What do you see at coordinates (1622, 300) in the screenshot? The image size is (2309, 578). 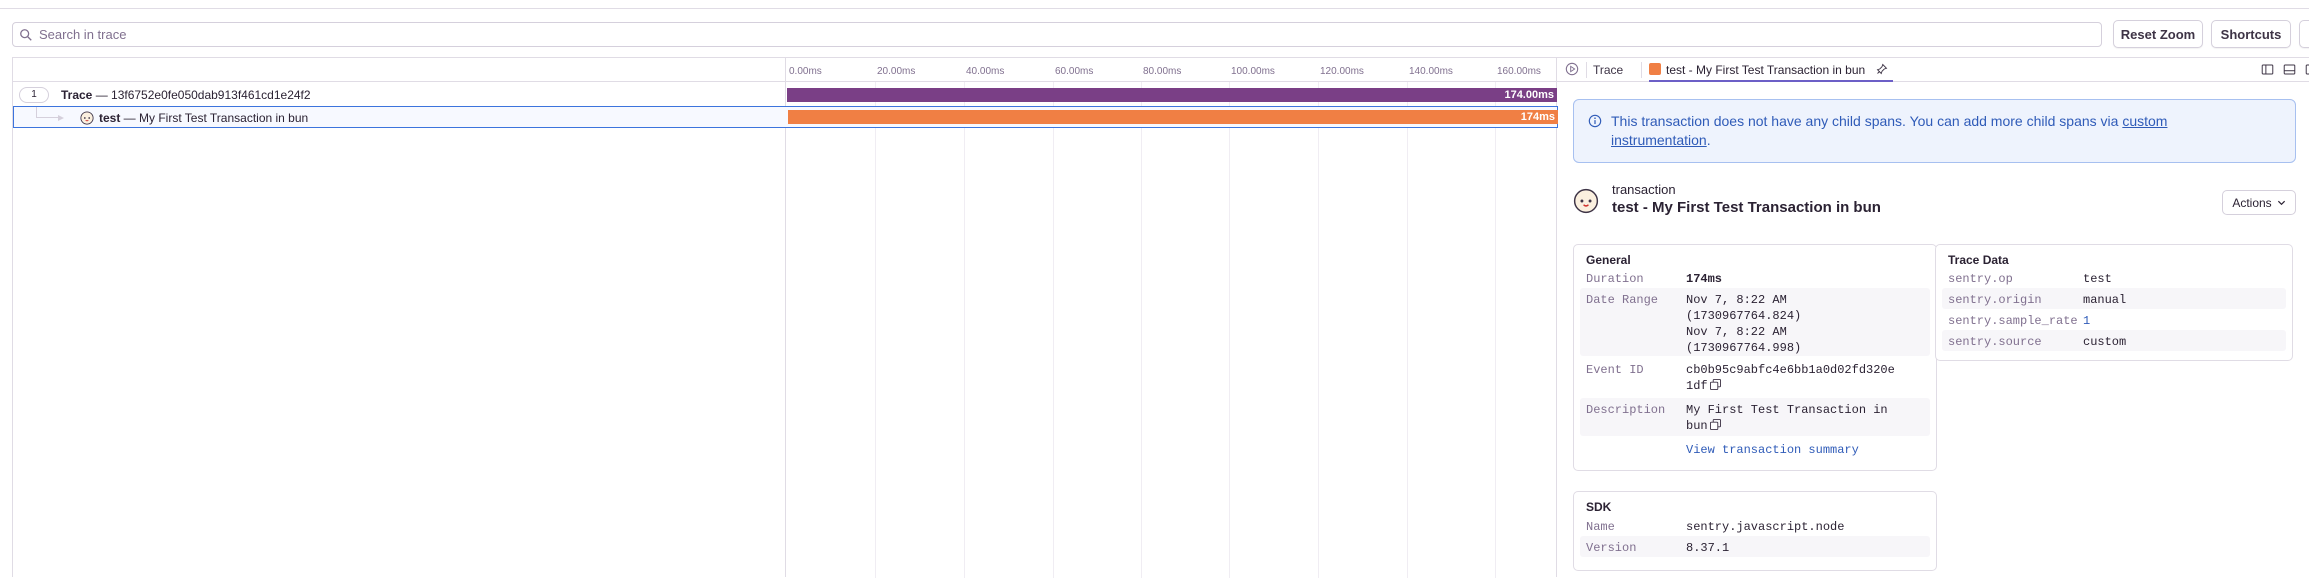 I see `date-range-key: Date Range` at bounding box center [1622, 300].